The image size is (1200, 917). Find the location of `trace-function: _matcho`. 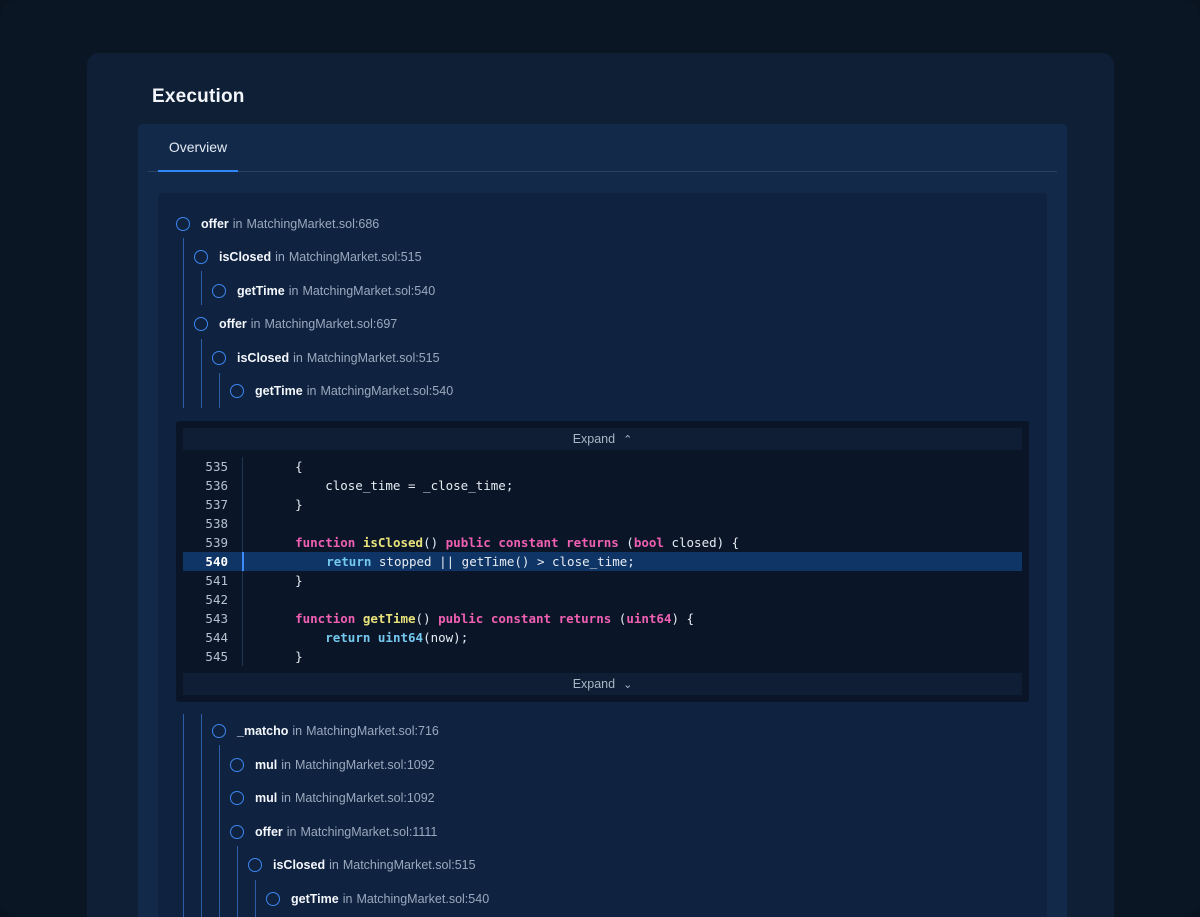

trace-function: _matcho is located at coordinates (263, 731).